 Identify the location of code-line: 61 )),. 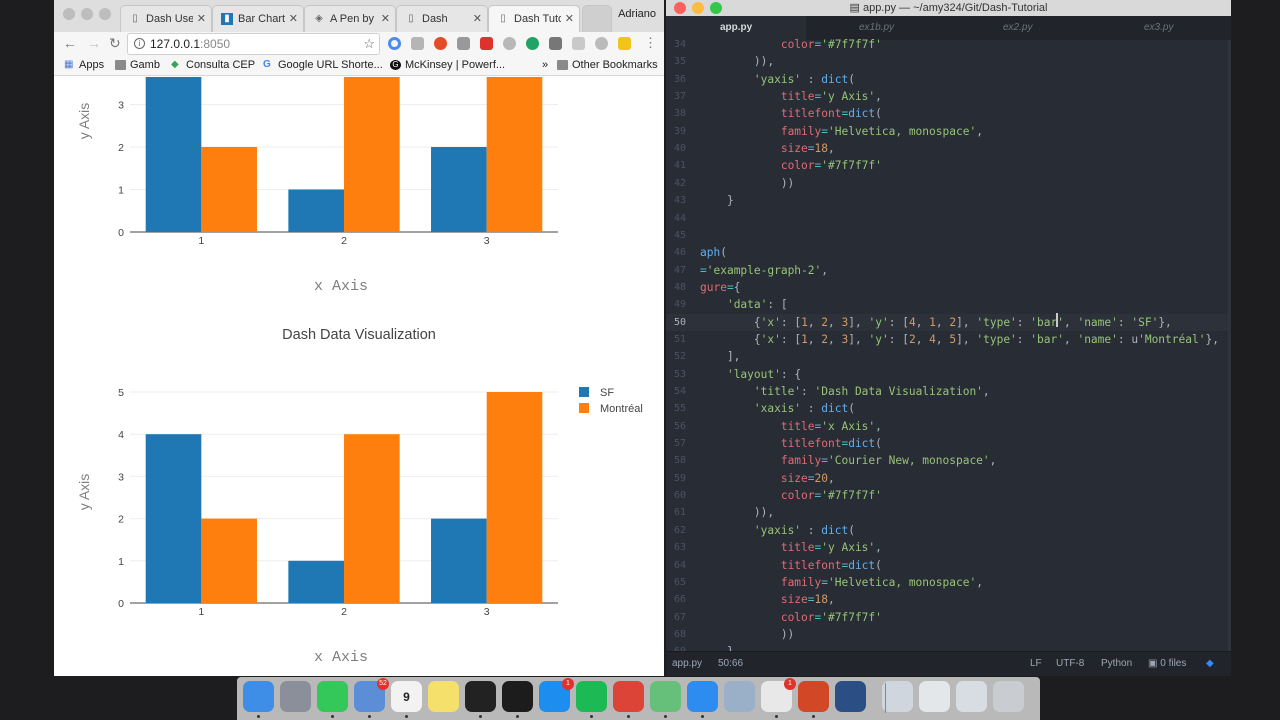
(948, 512).